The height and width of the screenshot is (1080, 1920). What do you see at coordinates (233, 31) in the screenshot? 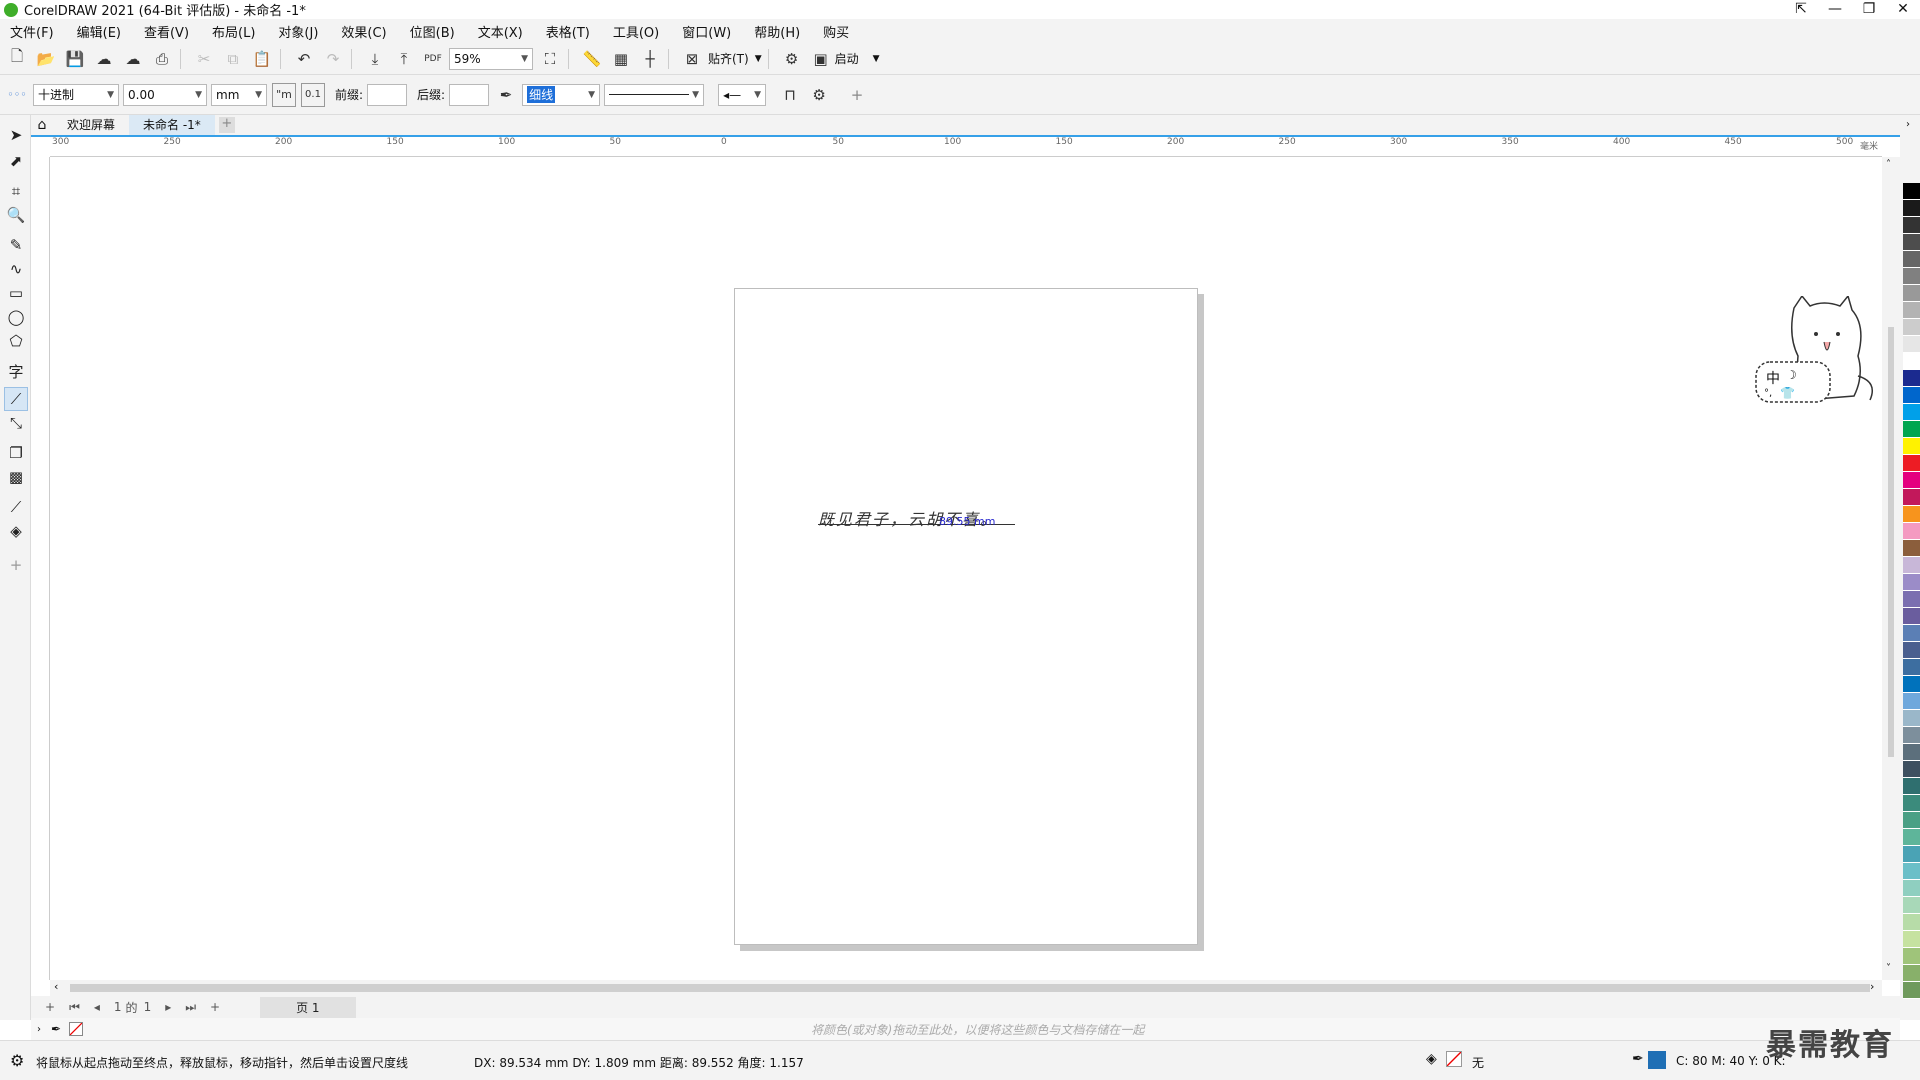
I see `menu-layout: 布局(L)` at bounding box center [233, 31].